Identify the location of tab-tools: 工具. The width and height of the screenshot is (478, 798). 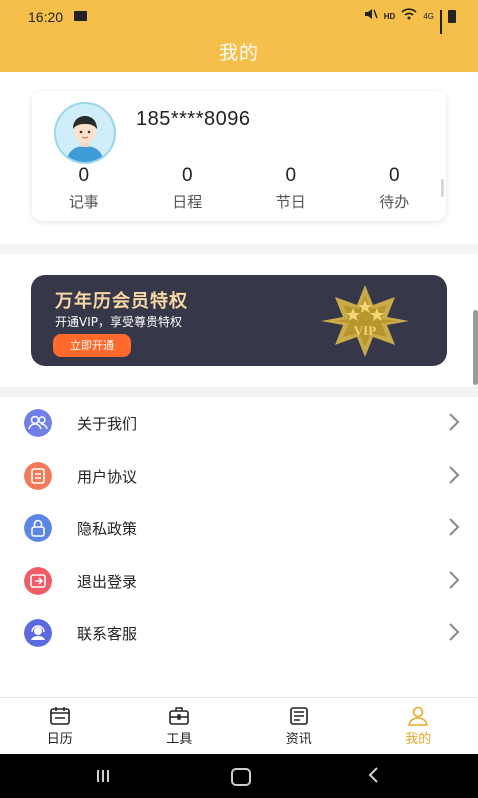
(180, 726).